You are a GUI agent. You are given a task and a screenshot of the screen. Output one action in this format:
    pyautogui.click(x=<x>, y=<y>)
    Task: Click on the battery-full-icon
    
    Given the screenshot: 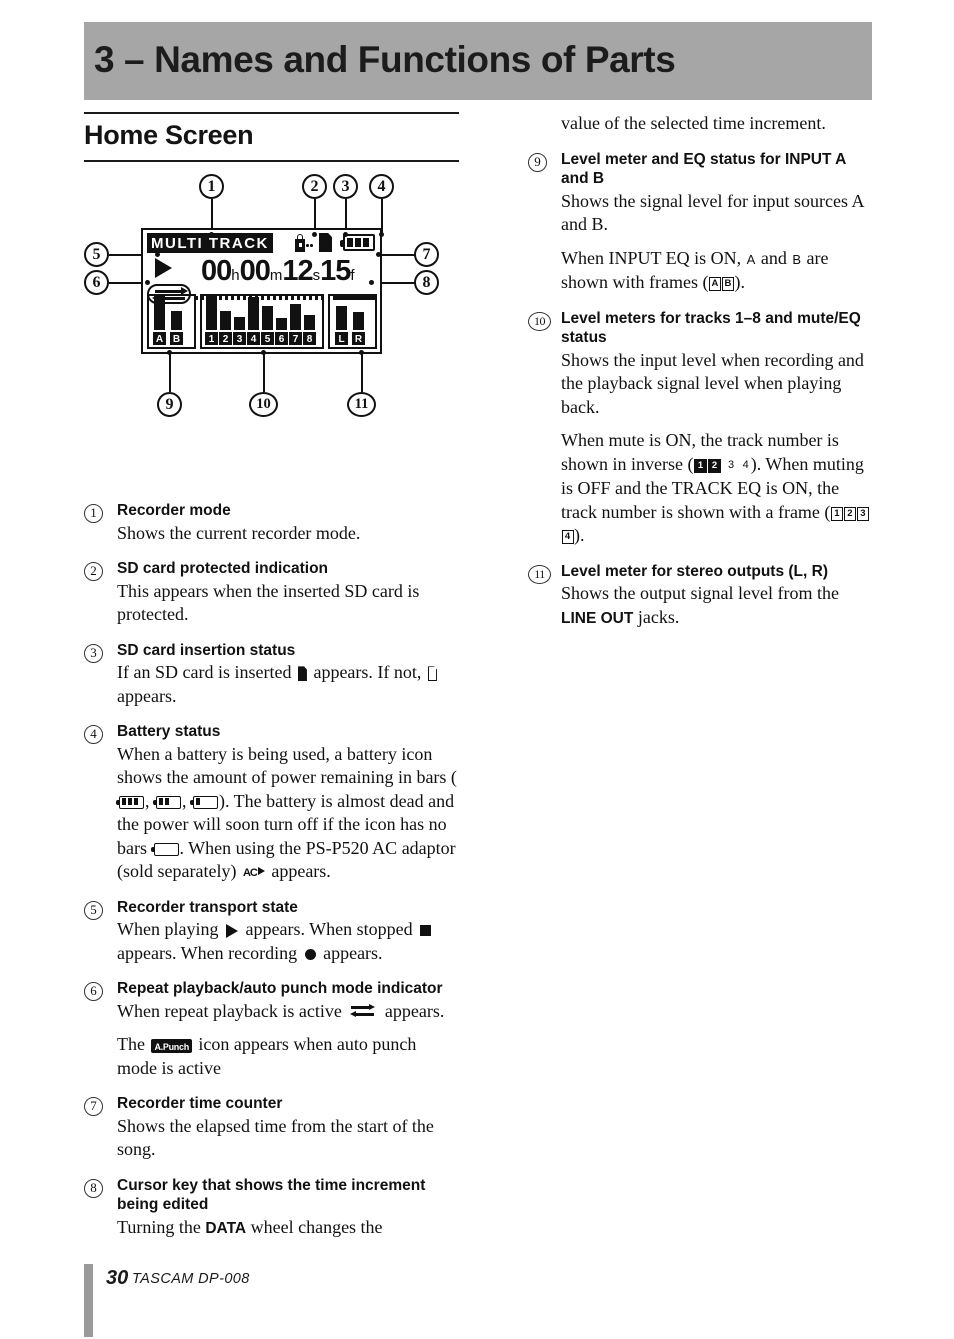 What is the action you would take?
    pyautogui.click(x=130, y=802)
    